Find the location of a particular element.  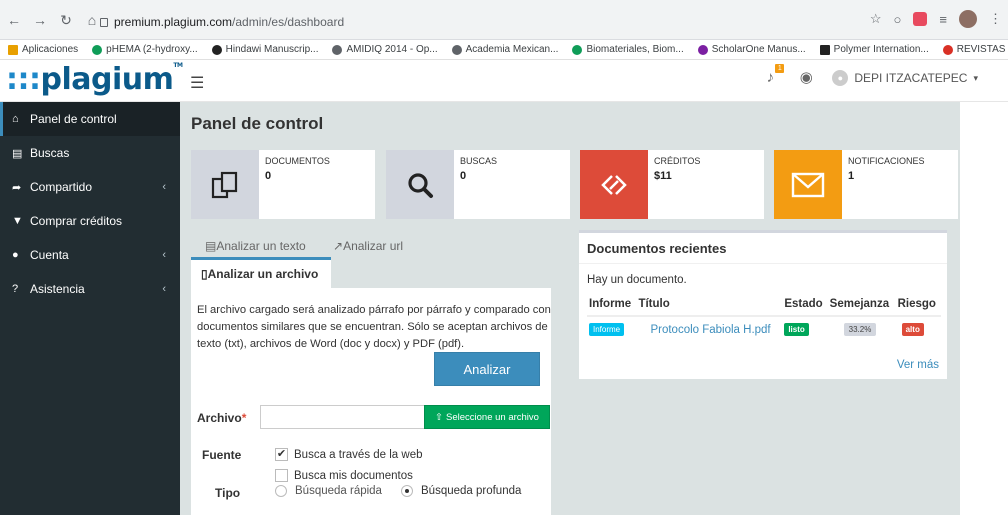

reload-icon: ↻ is located at coordinates (66, 20).